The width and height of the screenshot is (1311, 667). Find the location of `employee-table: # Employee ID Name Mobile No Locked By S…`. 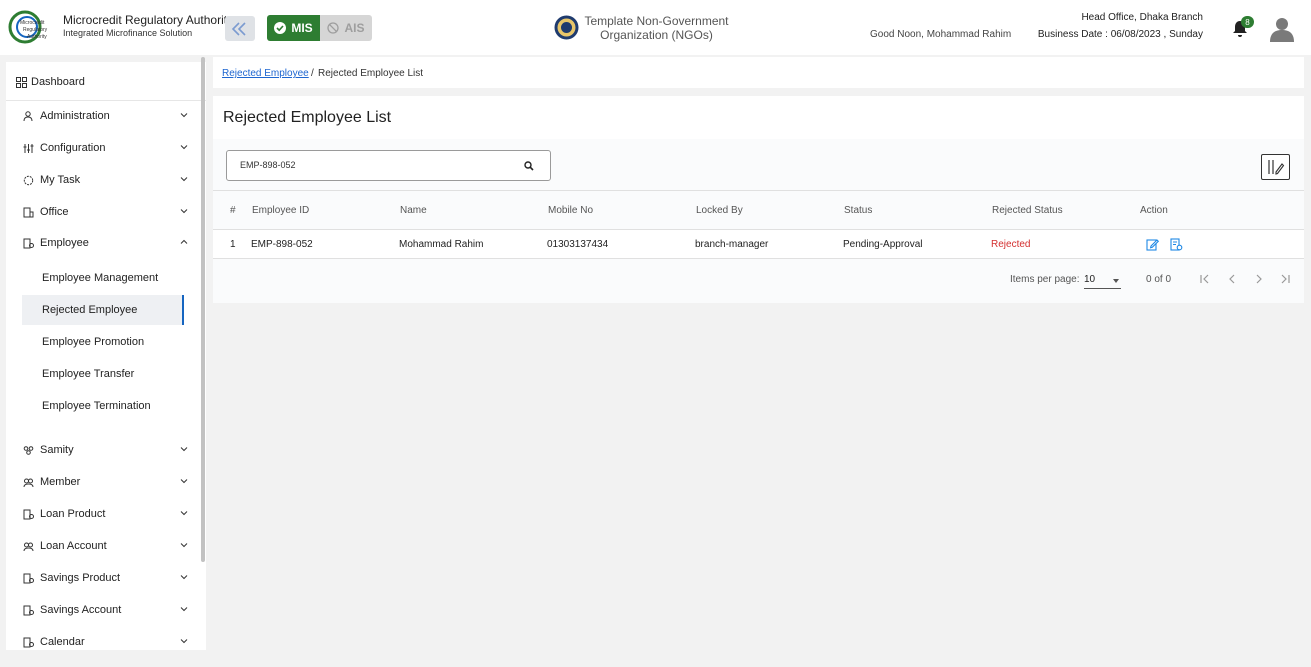

employee-table: # Employee ID Name Mobile No Locked By S… is located at coordinates (758, 224).